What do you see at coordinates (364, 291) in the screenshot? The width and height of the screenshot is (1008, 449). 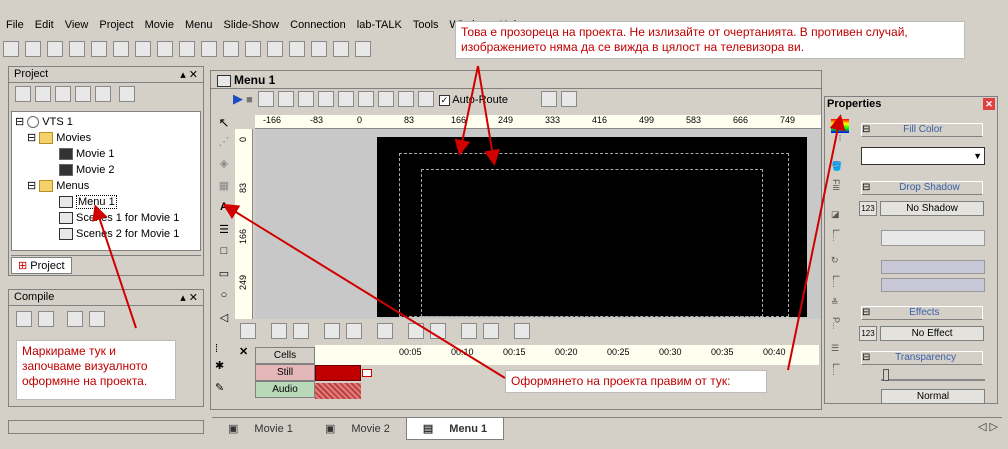 I see `arrow-to-toolstrip` at bounding box center [364, 291].